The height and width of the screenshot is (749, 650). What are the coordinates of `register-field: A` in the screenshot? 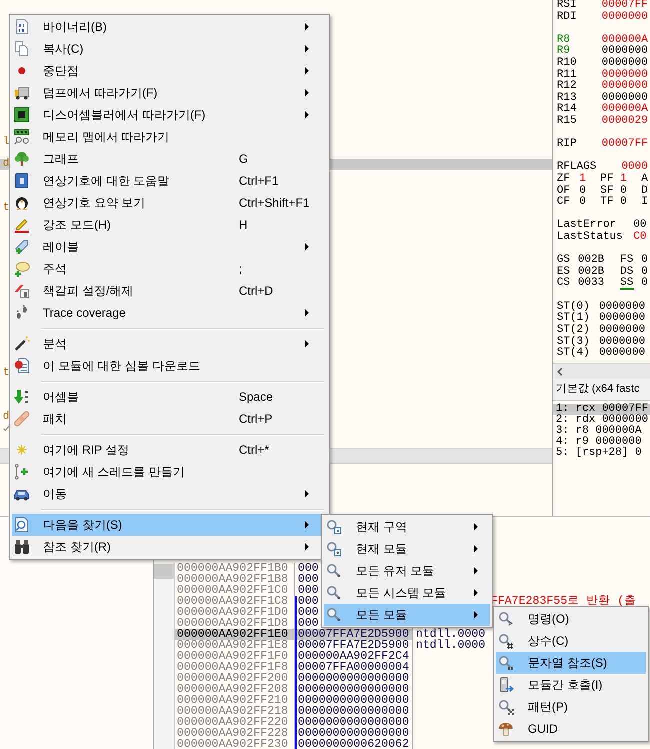 It's located at (644, 180).